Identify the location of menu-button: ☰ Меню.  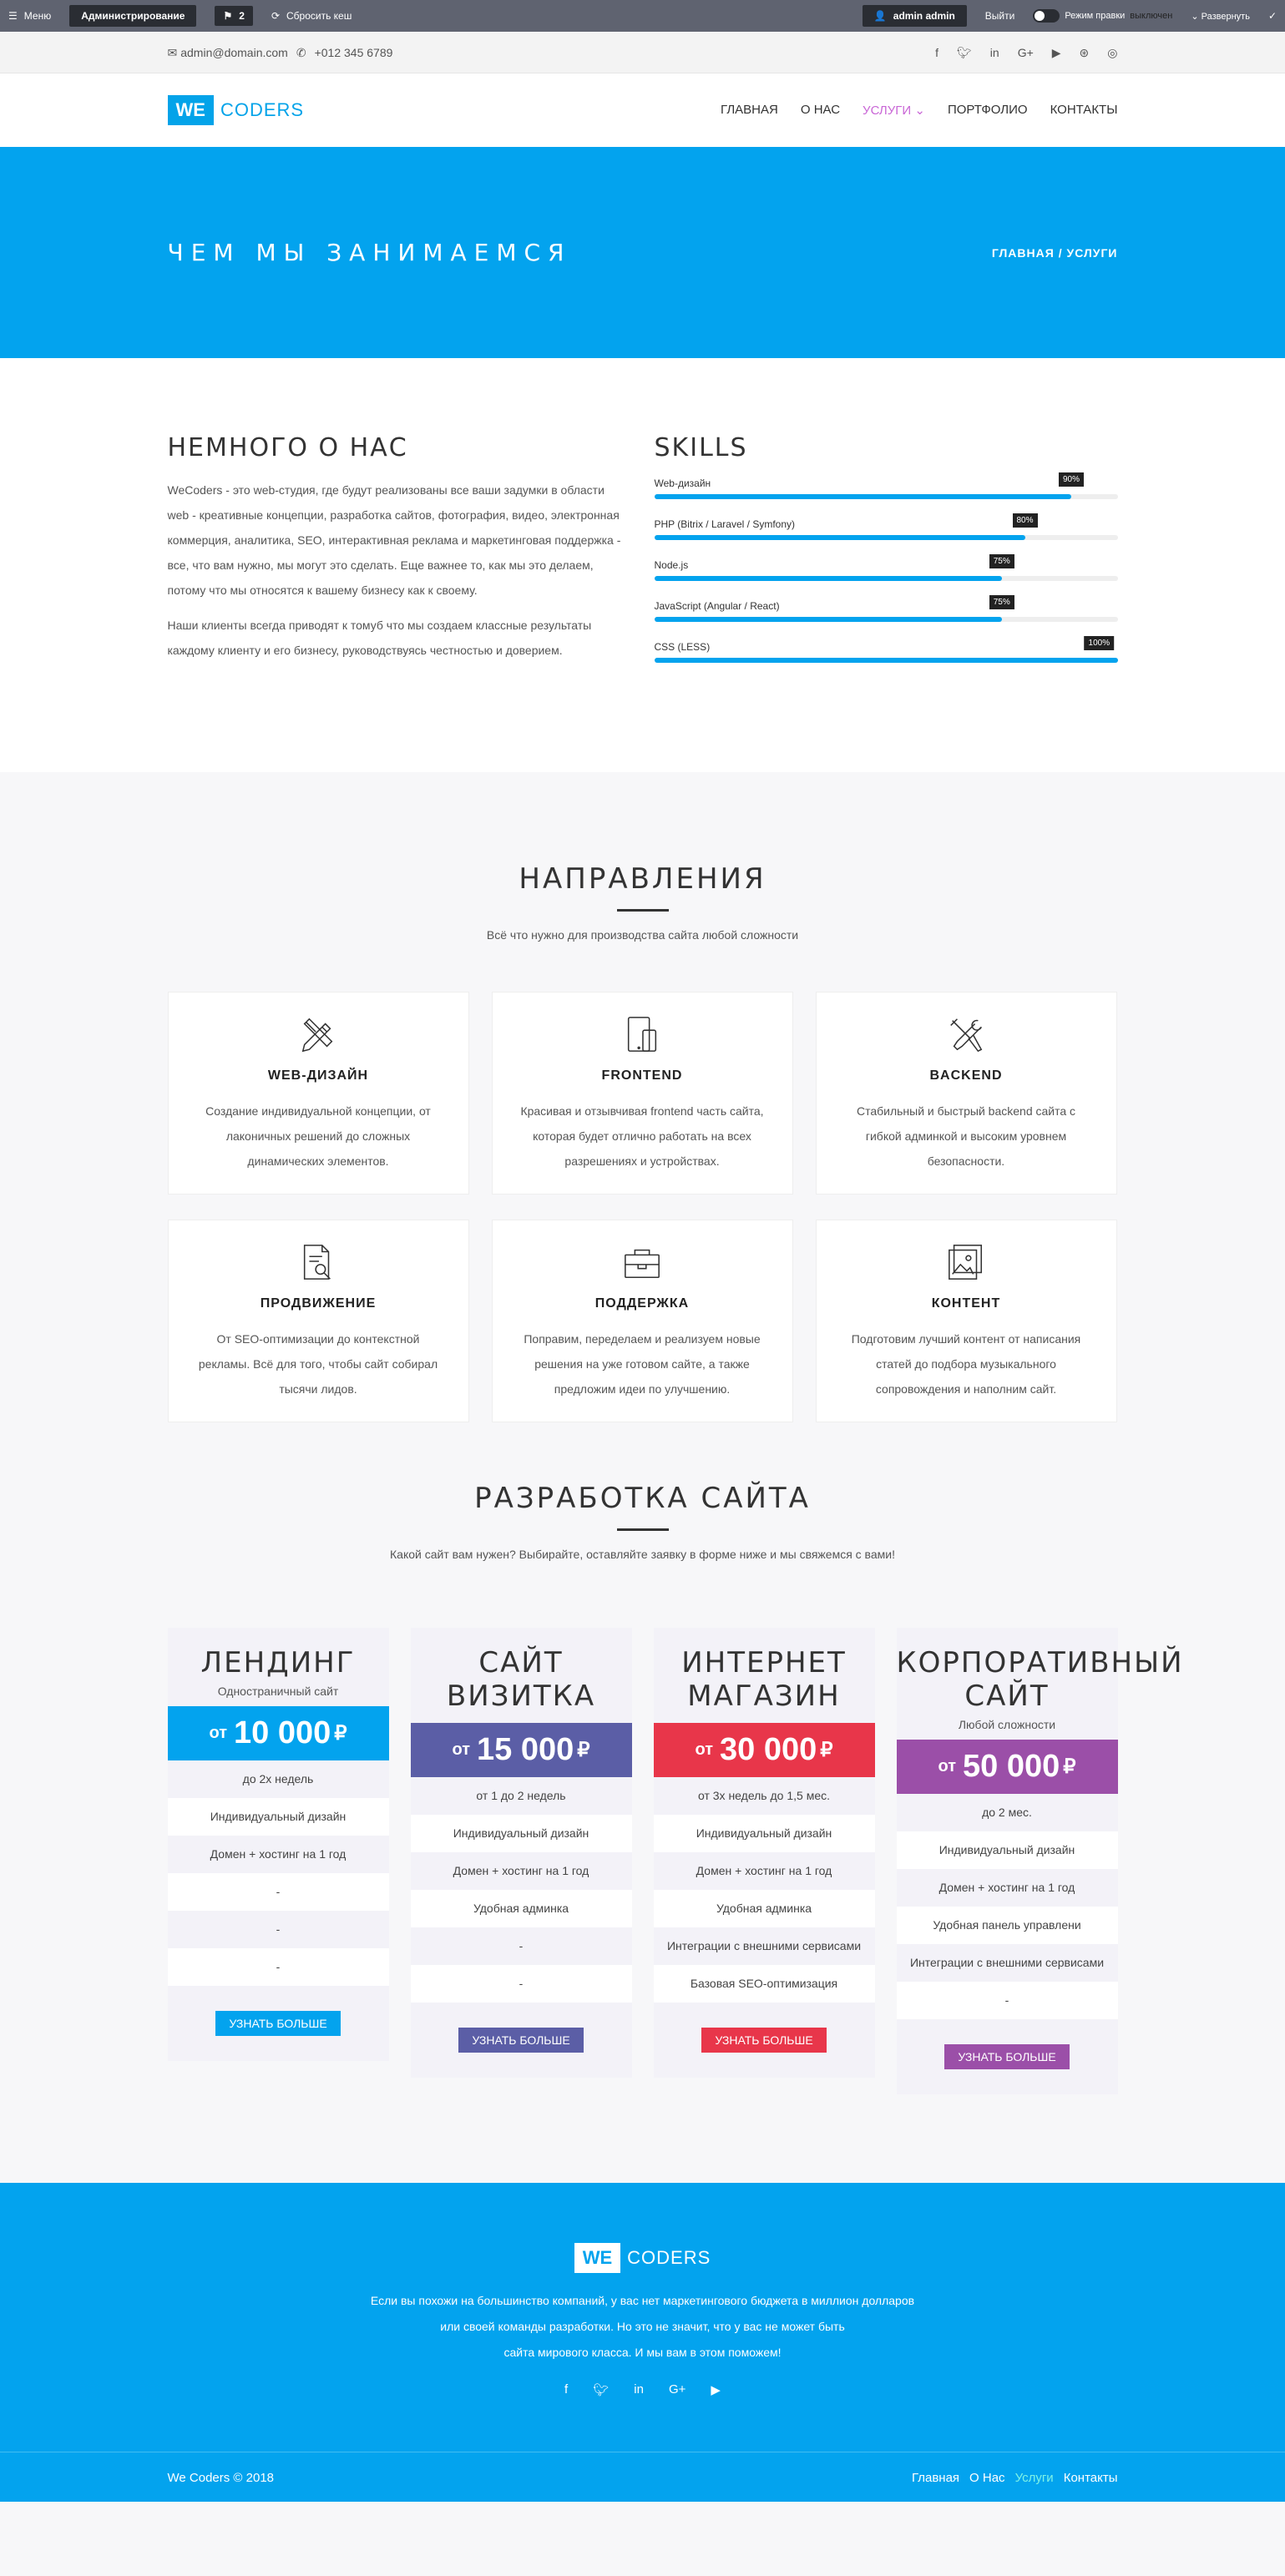
(29, 16).